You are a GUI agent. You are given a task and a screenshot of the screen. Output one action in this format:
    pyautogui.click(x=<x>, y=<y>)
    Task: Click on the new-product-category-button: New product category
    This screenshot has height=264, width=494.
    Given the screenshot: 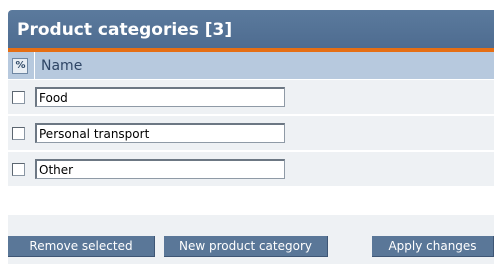 What is the action you would take?
    pyautogui.click(x=246, y=246)
    